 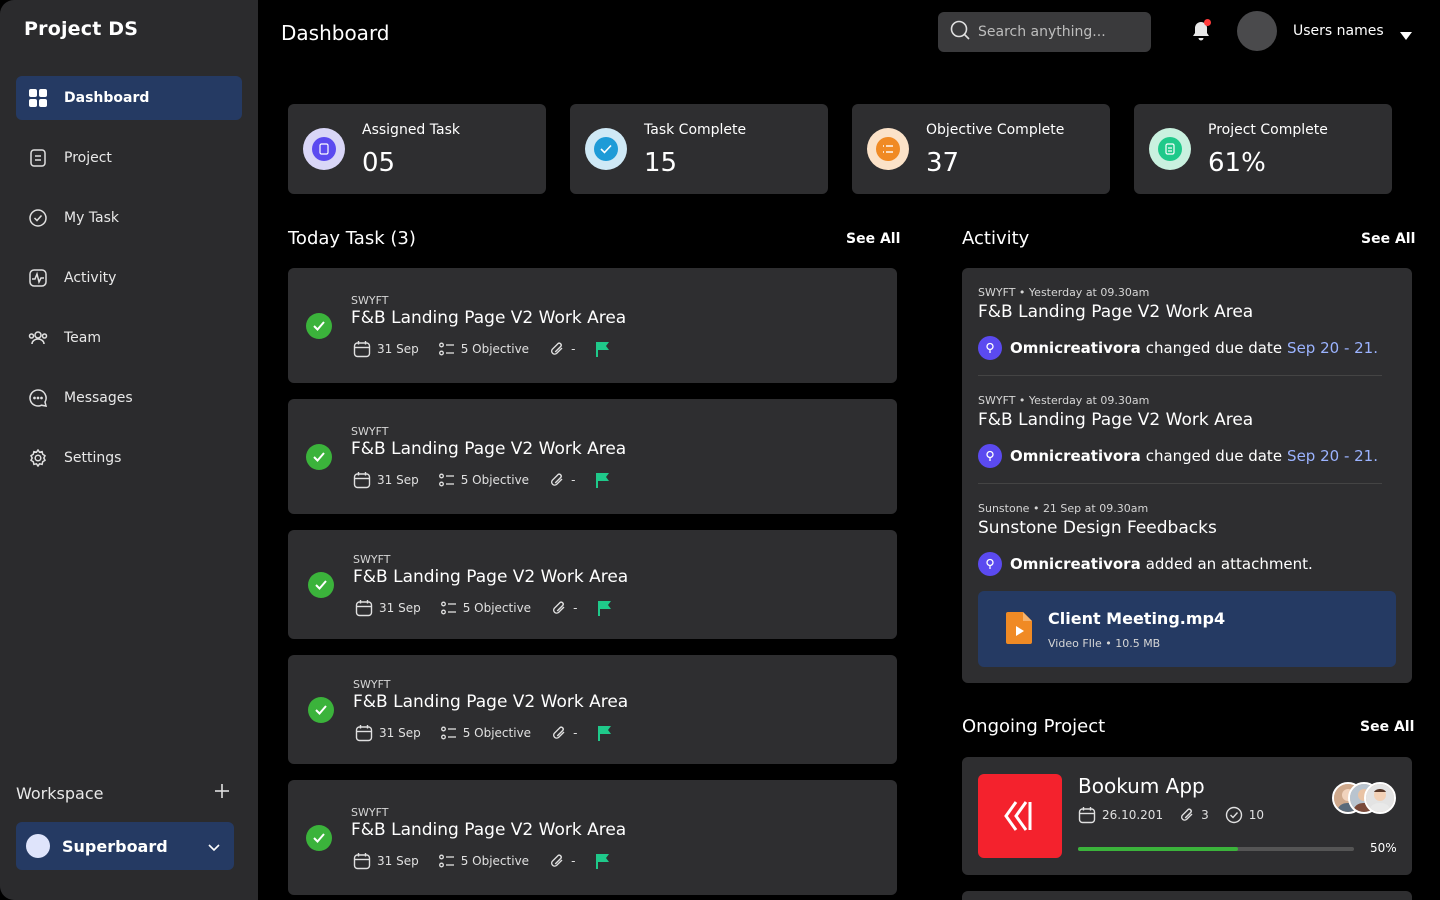 I want to click on team-avatars, so click(x=1365, y=799).